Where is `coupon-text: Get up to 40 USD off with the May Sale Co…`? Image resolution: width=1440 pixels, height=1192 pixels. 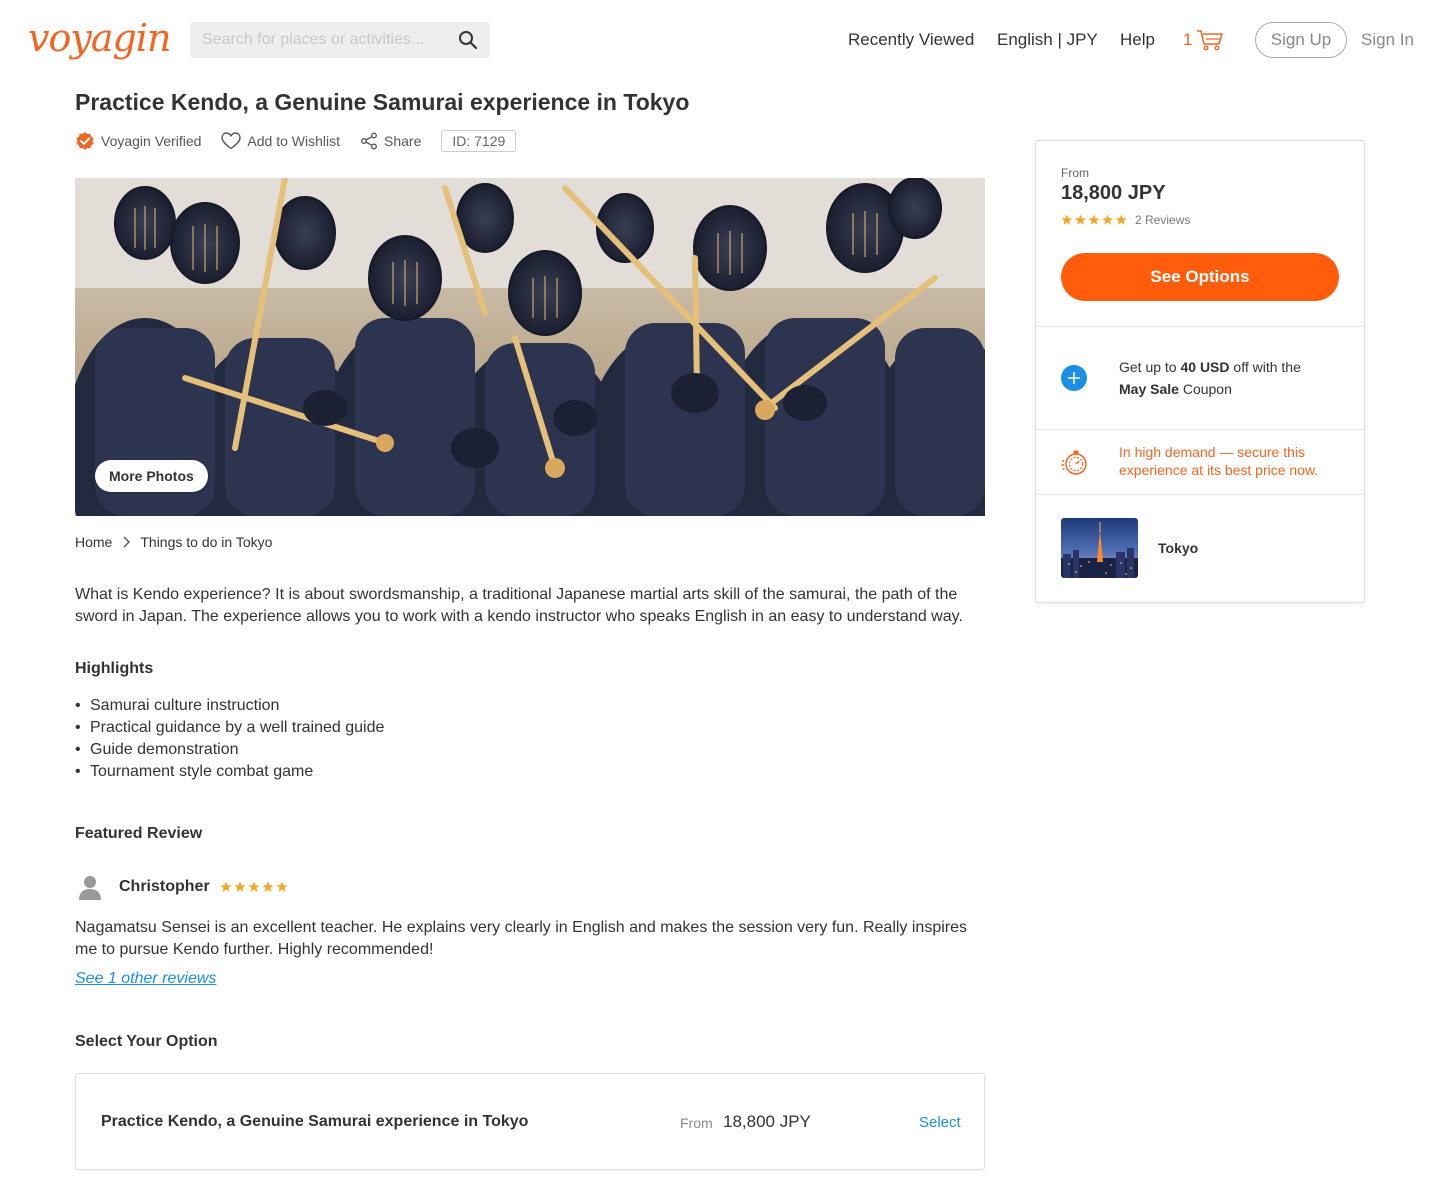
coupon-text: Get up to 40 USD off with the May Sale Co… is located at coordinates (1229, 378).